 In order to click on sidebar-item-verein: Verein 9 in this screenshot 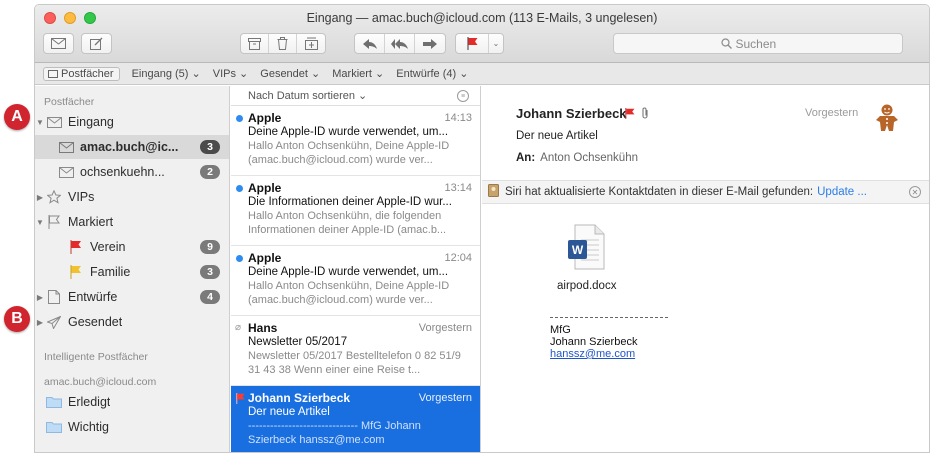, I will do `click(132, 247)`.